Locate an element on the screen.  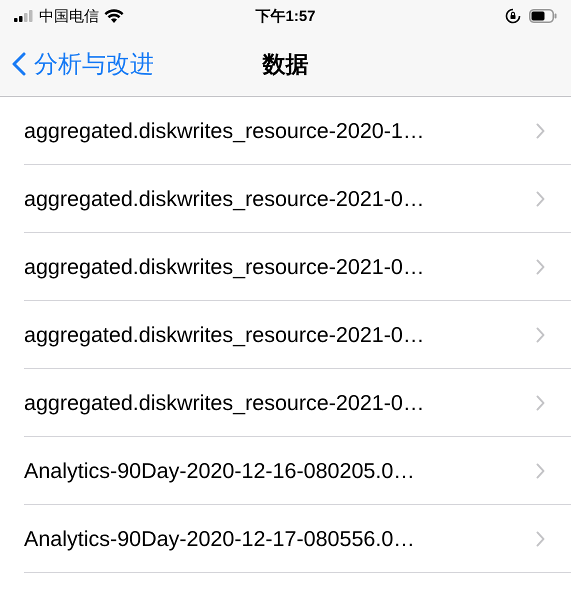
status-time: 下午1:57 is located at coordinates (285, 16).